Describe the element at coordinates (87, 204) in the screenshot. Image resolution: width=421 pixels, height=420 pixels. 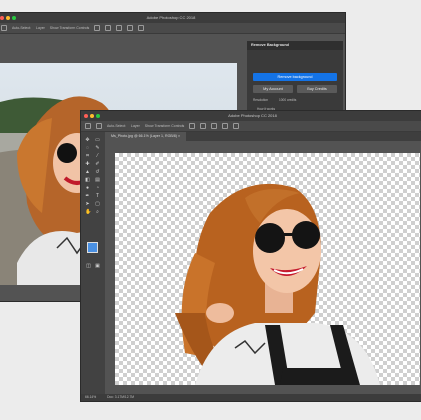
I see `path-select-icon: ➤` at that location.